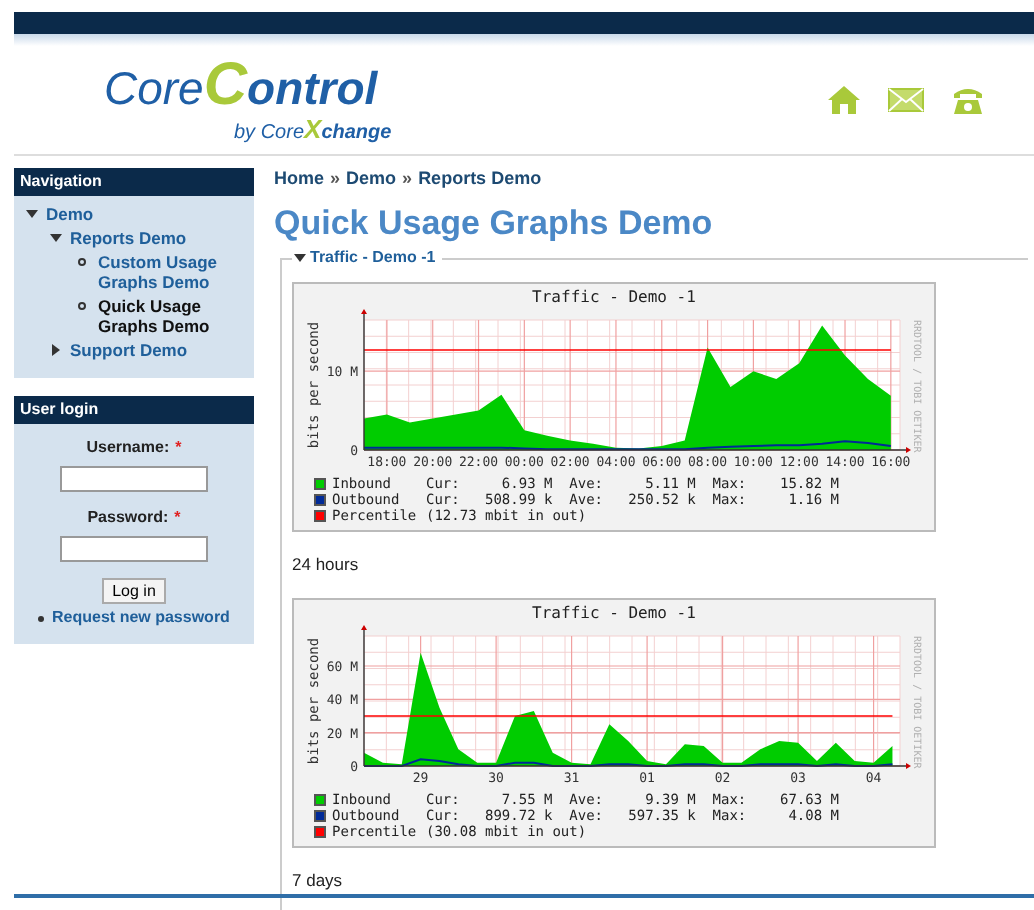 The image size is (1034, 910). Describe the element at coordinates (160, 272) in the screenshot. I see `nav-link: Custom Usage Graphs Demo` at that location.